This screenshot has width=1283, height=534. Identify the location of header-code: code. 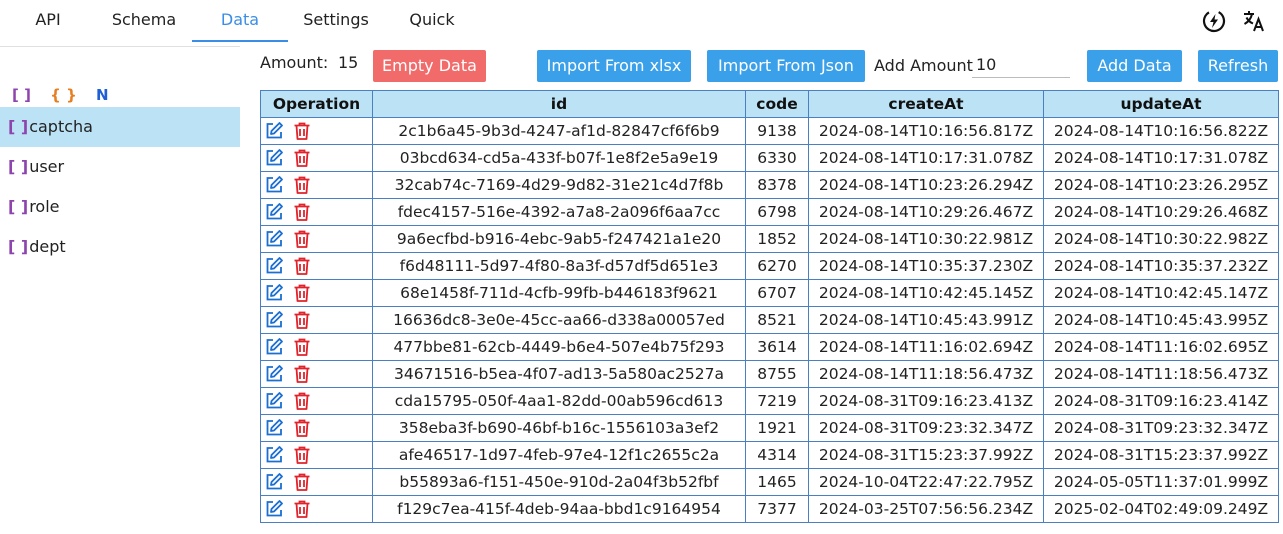
(777, 104).